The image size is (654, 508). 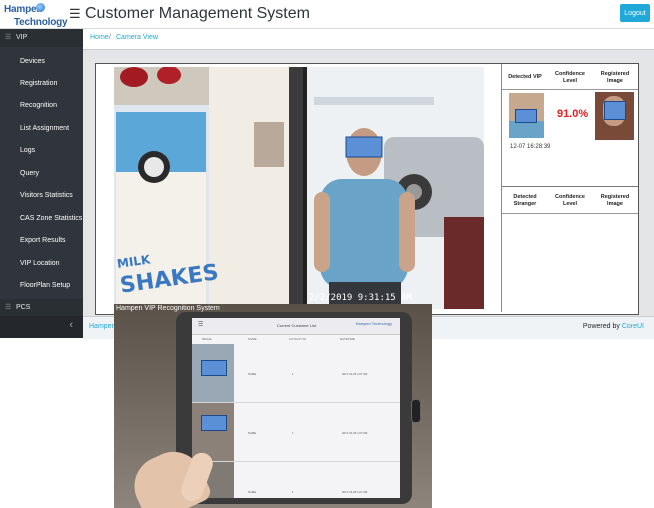 What do you see at coordinates (41, 174) in the screenshot?
I see `sidebar-item-query: Query` at bounding box center [41, 174].